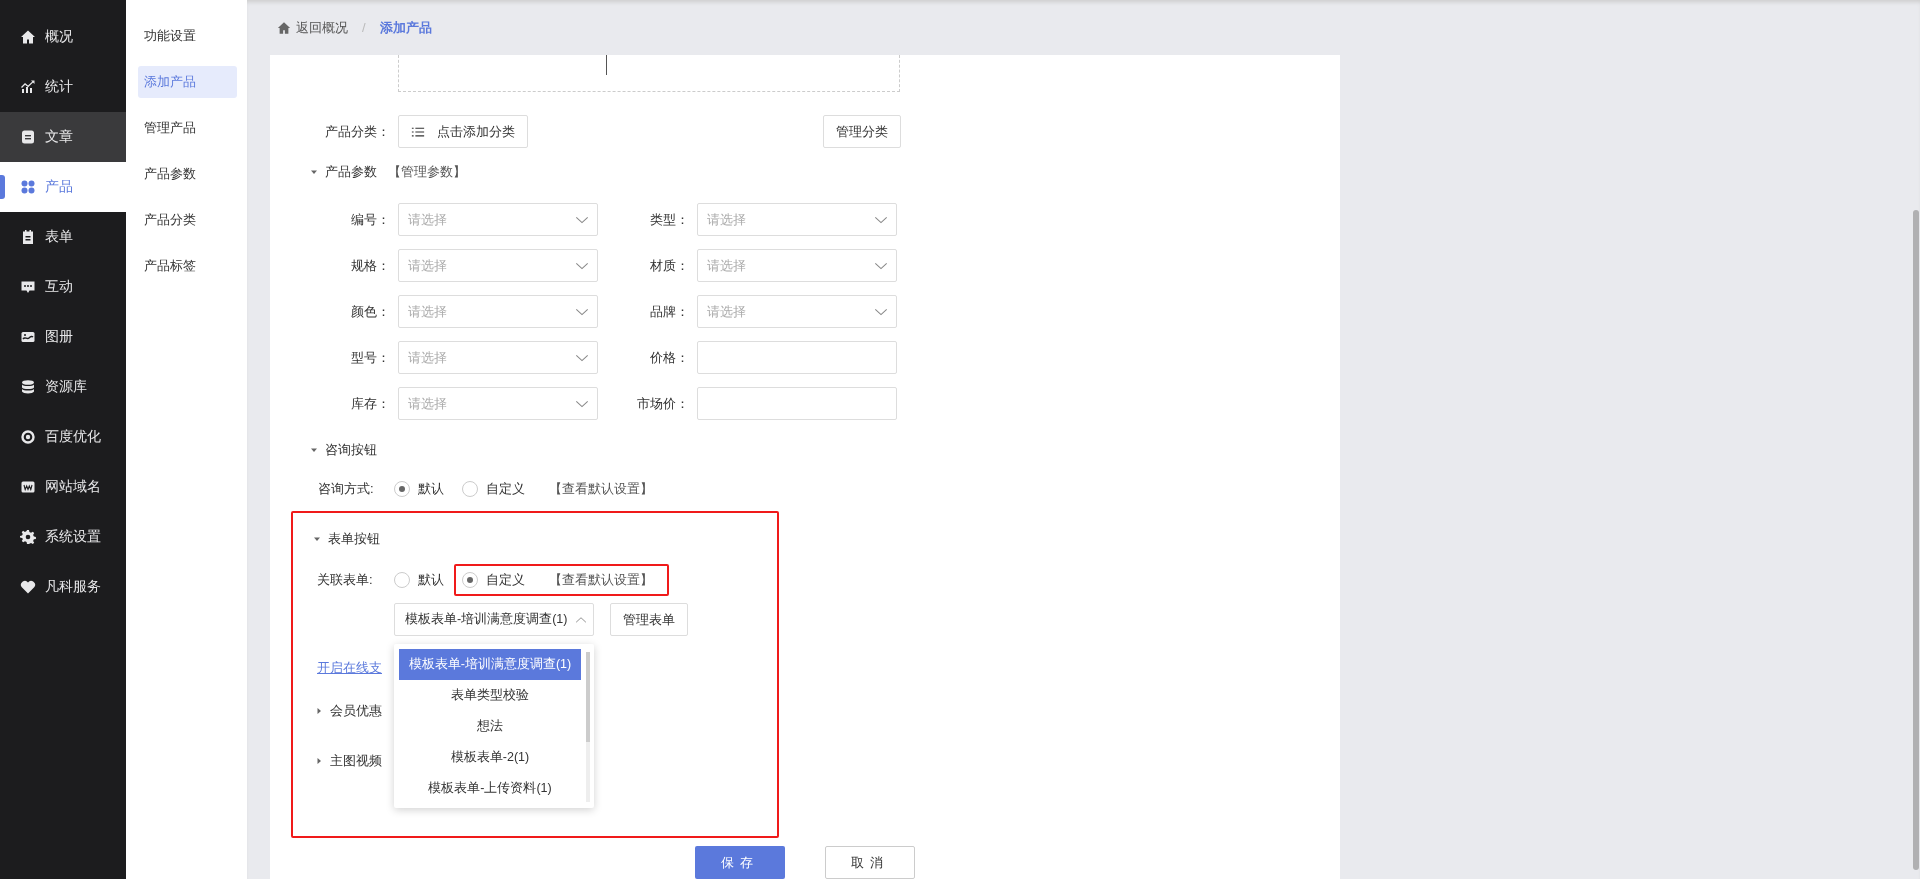 The image size is (1920, 879). I want to click on section-title: 表单按钮, so click(354, 539).